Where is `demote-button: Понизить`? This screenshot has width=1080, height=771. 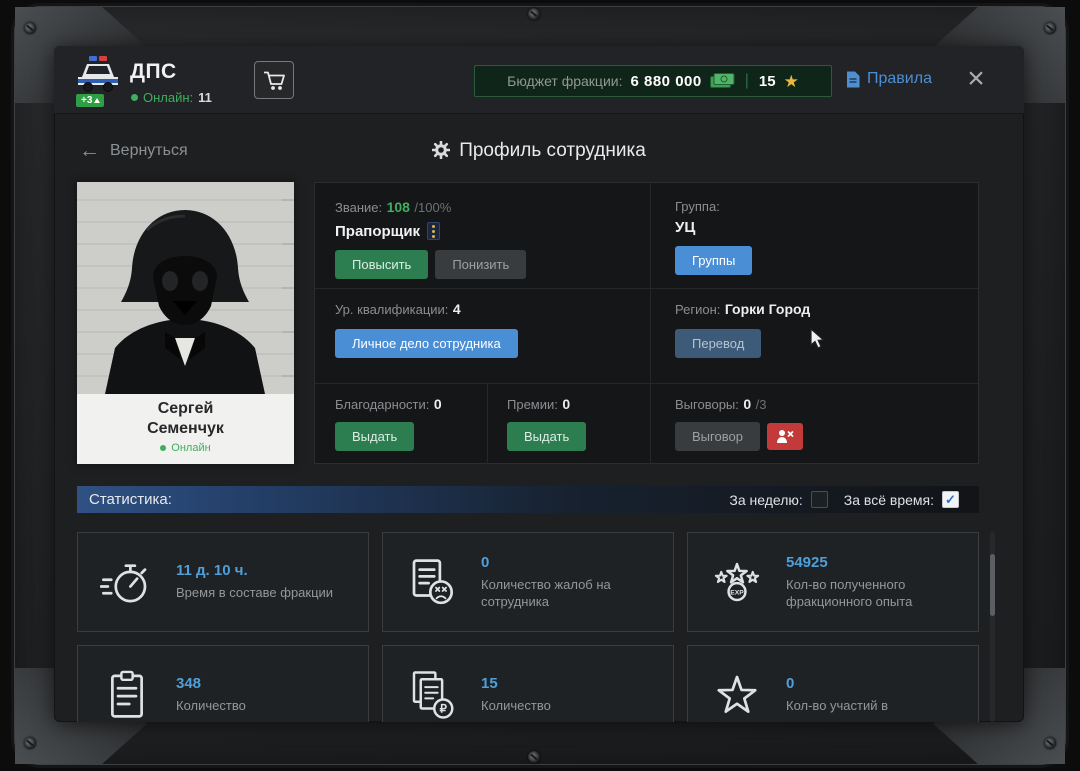
demote-button: Понизить is located at coordinates (481, 264).